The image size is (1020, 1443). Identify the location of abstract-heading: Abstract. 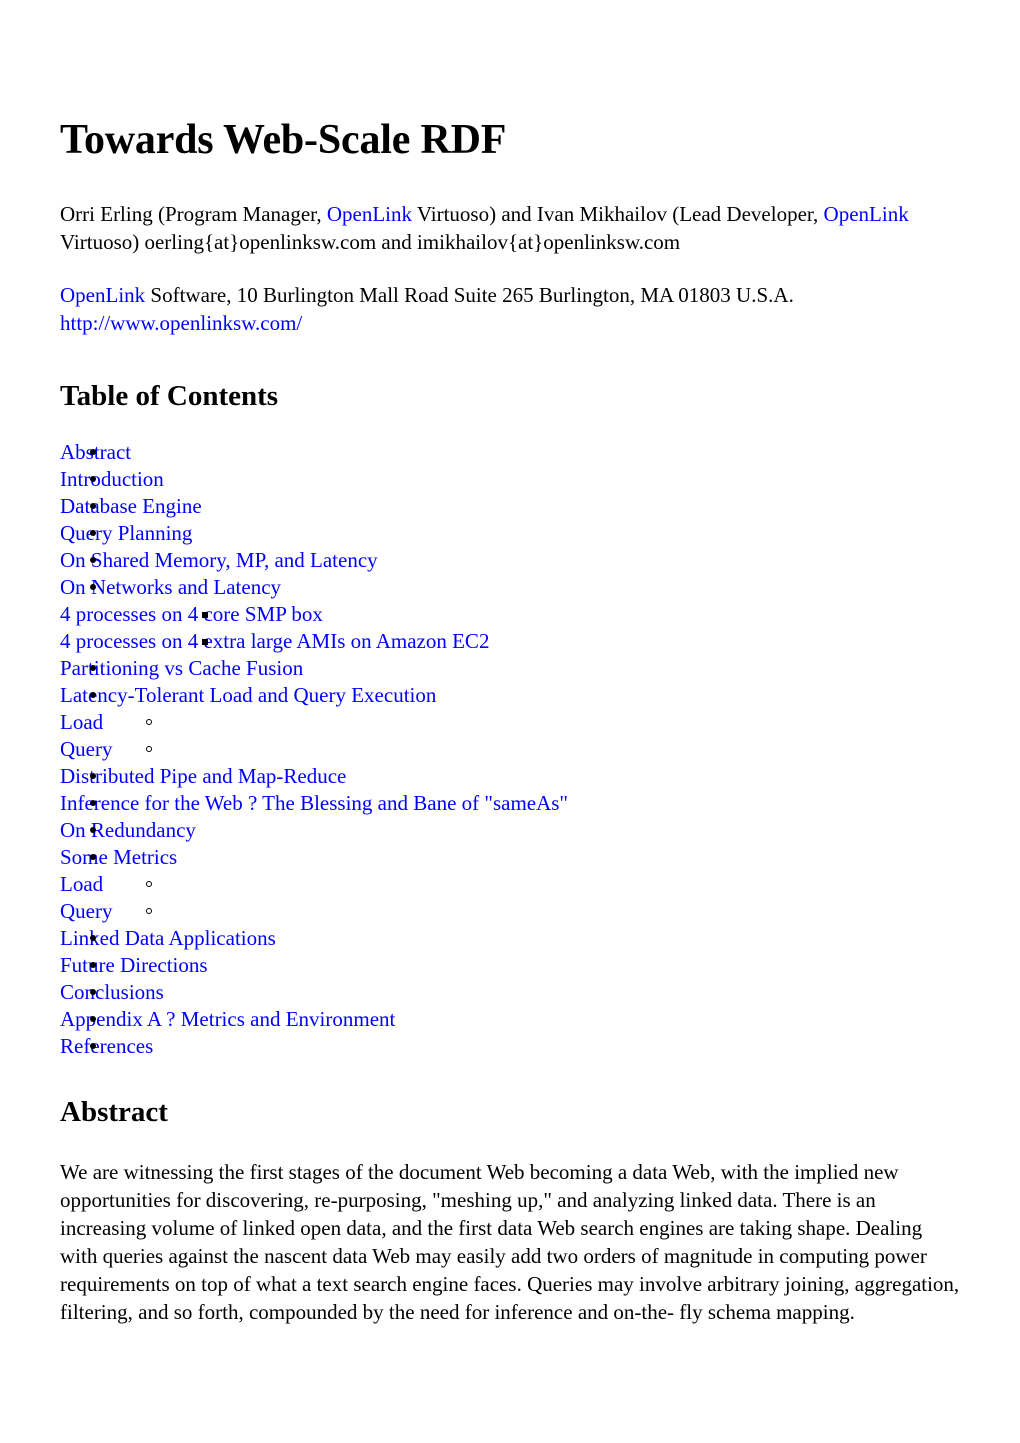
(114, 1112).